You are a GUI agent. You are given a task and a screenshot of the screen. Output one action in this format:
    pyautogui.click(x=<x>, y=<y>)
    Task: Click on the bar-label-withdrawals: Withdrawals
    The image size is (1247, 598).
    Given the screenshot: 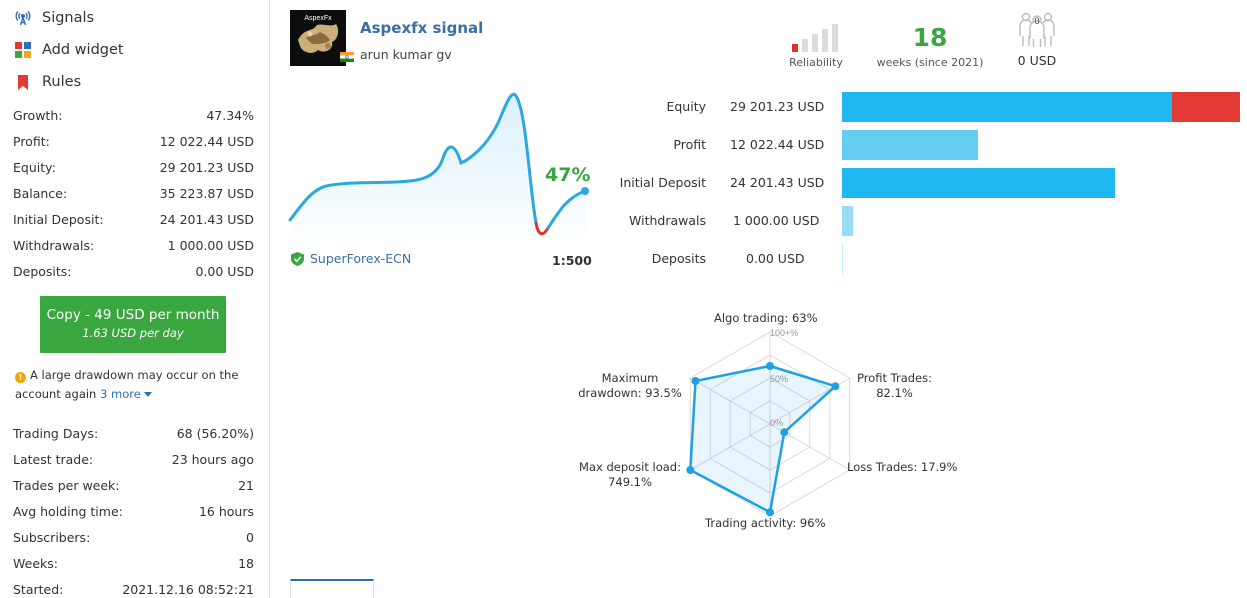 What is the action you would take?
    pyautogui.click(x=653, y=221)
    